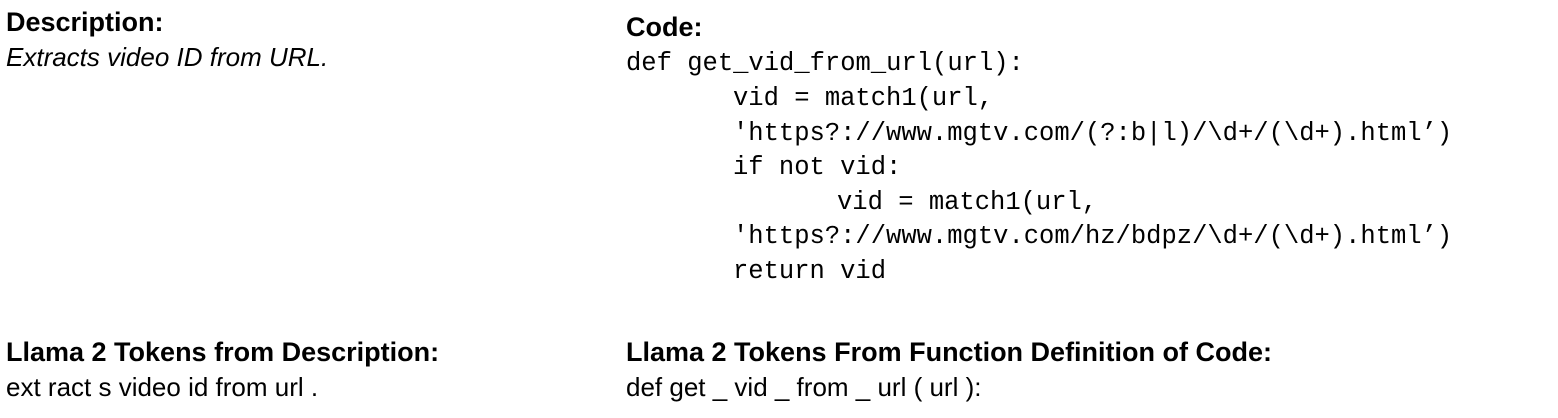 This screenshot has height=418, width=1558. What do you see at coordinates (967, 202) in the screenshot?
I see `code-line-5: vid = match1(url,` at bounding box center [967, 202].